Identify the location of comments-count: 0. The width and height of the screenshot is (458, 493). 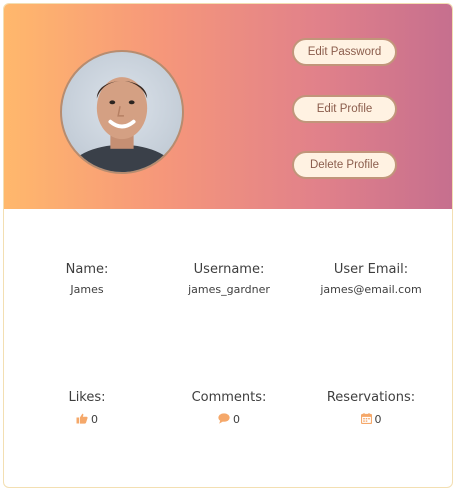
(229, 420).